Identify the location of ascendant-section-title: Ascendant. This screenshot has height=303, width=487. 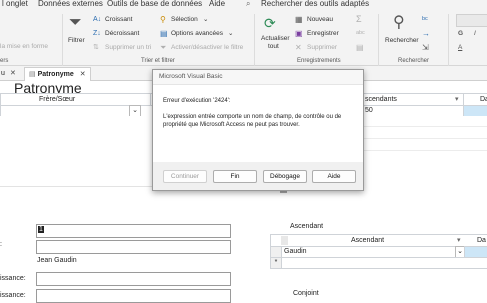
(307, 226).